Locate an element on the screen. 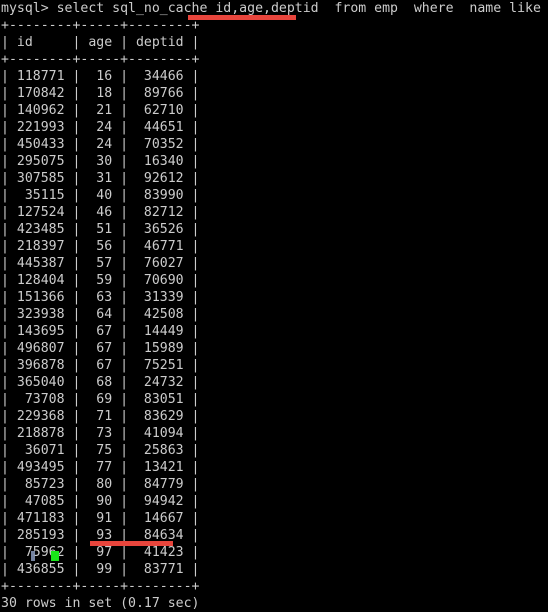 The height and width of the screenshot is (612, 548). table-row: | 493495 | 77 | 13421 | is located at coordinates (100, 467).